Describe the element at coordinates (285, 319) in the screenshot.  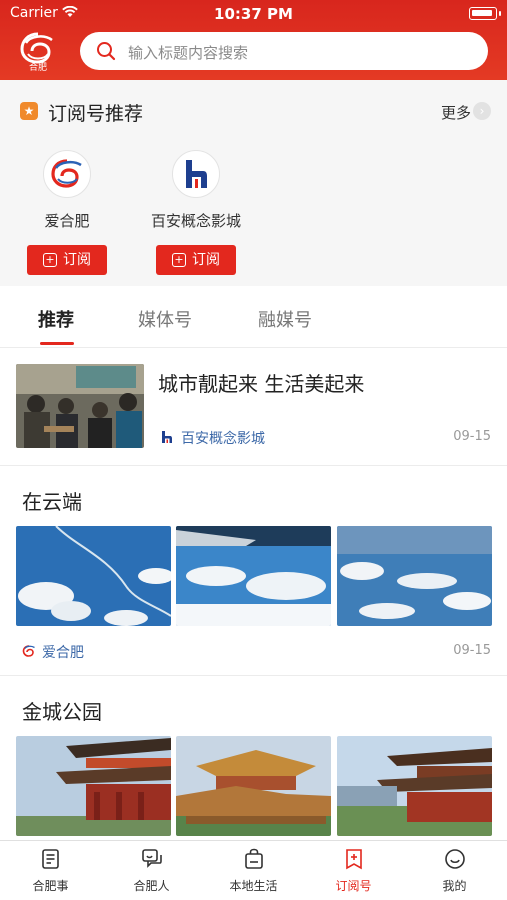
I see `tab-rongmei: 融媒号` at that location.